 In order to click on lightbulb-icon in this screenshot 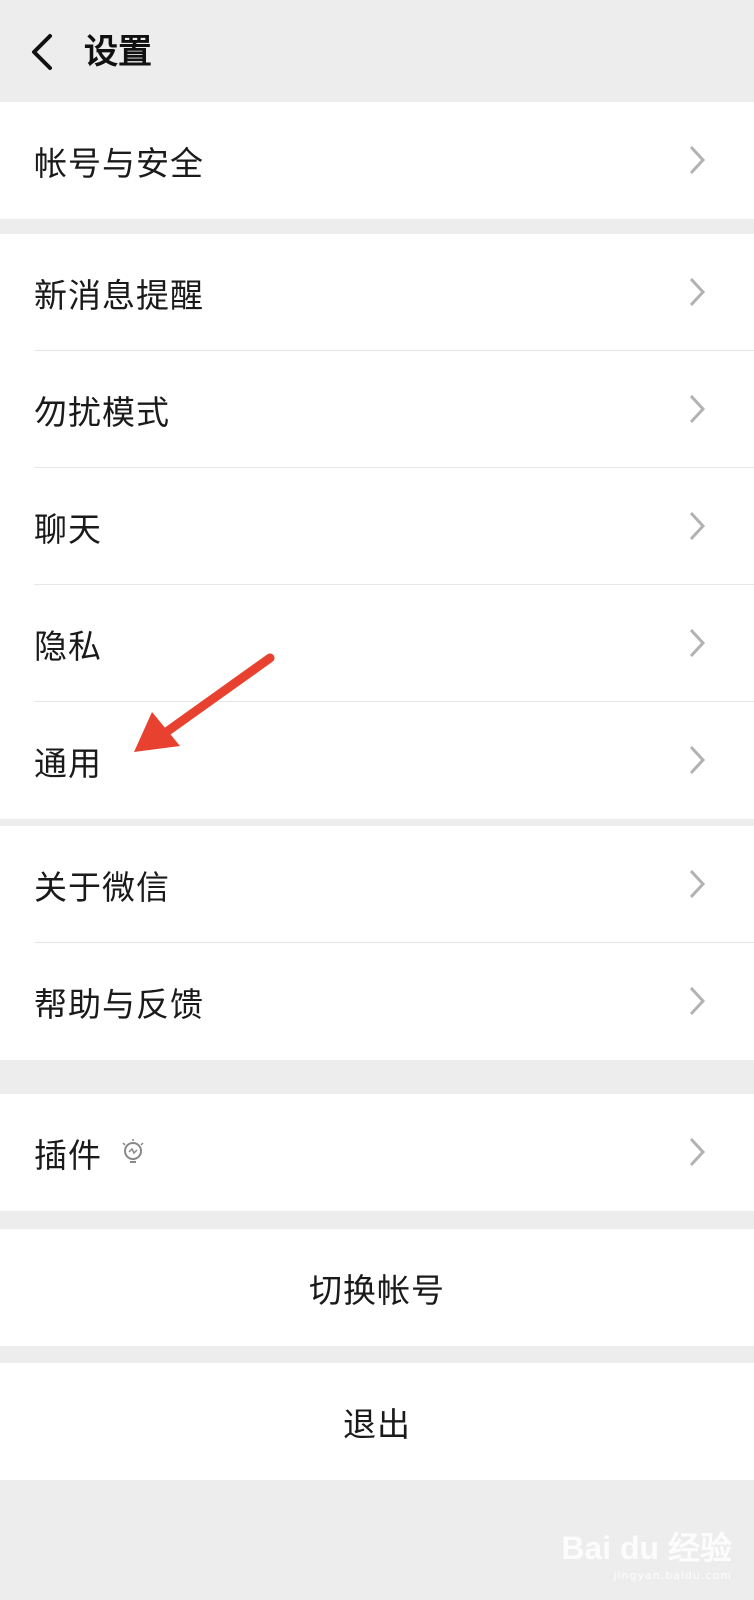, I will do `click(133, 1151)`.